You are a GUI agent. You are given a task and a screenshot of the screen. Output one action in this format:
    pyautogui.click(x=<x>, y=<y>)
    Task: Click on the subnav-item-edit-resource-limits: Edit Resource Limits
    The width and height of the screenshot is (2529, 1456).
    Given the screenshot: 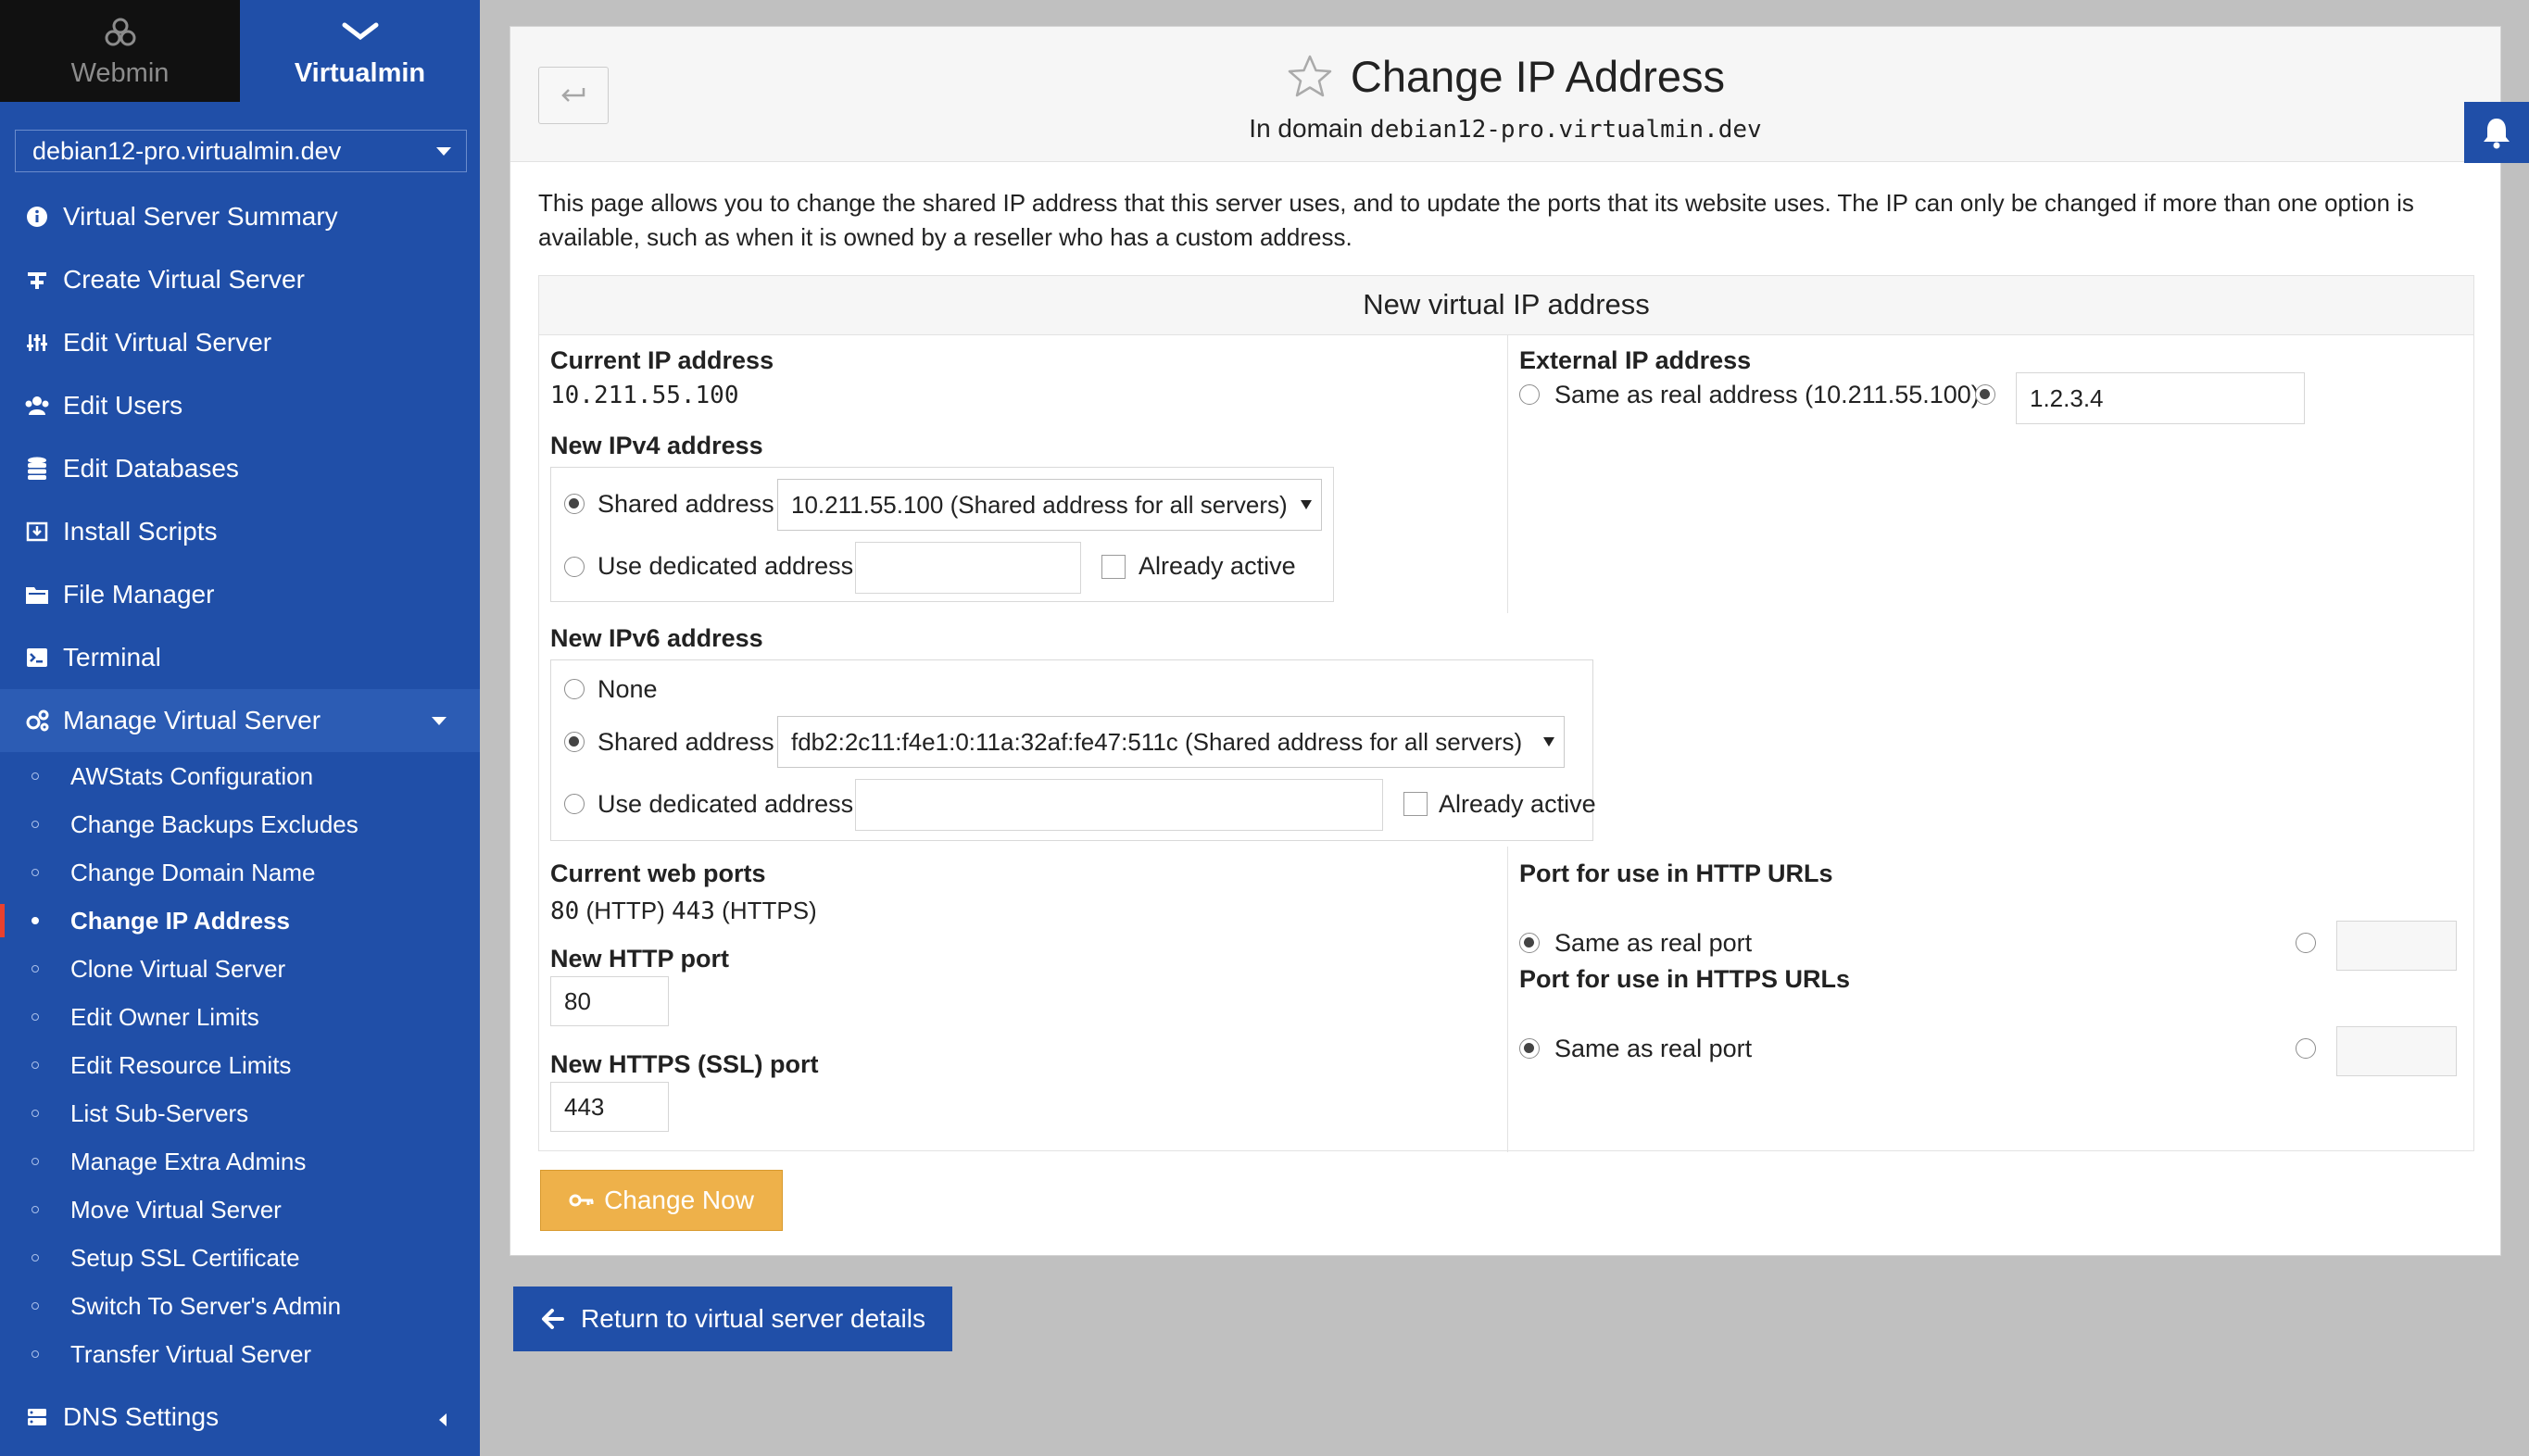 What is the action you would take?
    pyautogui.click(x=240, y=1065)
    